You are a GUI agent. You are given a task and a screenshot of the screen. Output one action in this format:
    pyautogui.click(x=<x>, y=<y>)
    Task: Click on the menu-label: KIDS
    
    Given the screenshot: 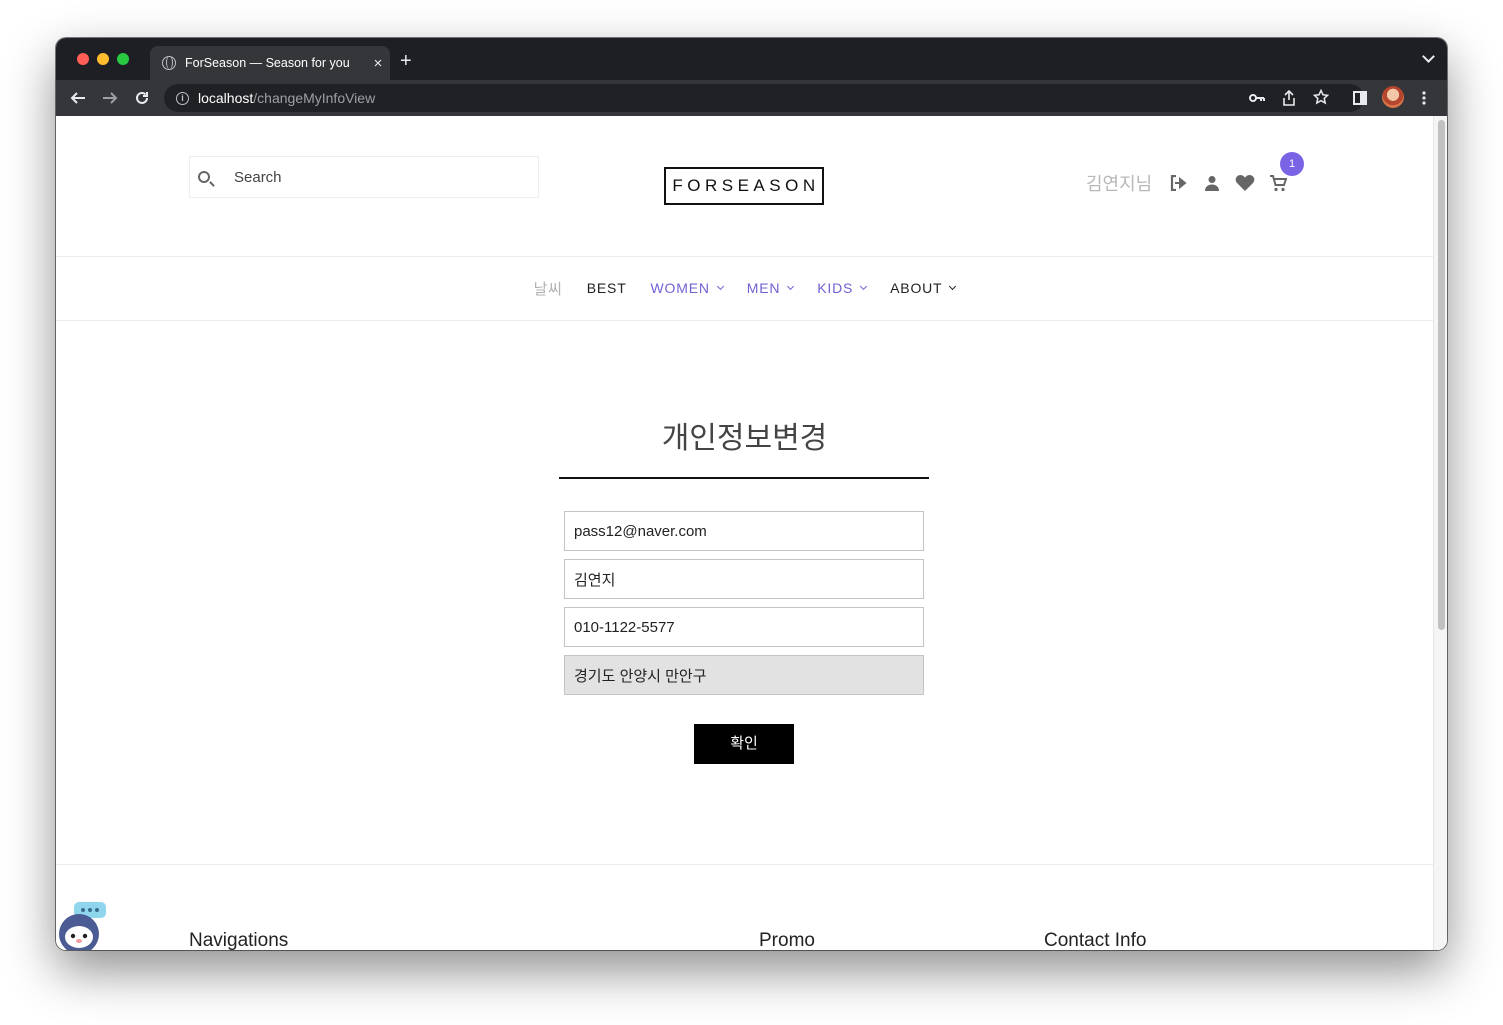 What is the action you would take?
    pyautogui.click(x=835, y=288)
    